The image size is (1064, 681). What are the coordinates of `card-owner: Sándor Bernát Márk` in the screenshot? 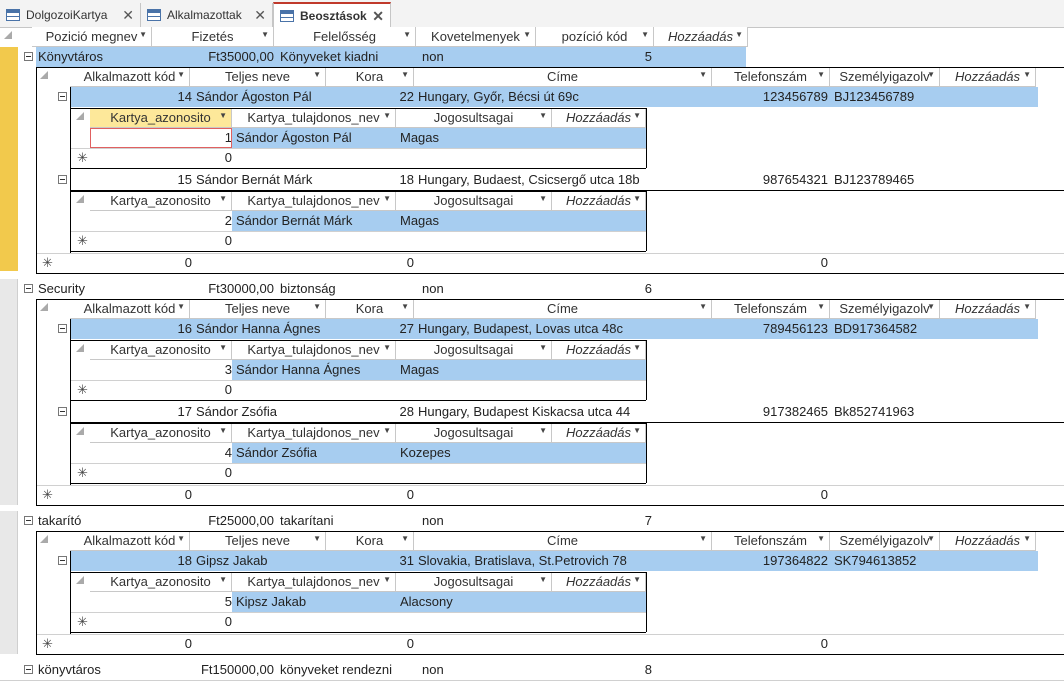 It's located at (316, 221).